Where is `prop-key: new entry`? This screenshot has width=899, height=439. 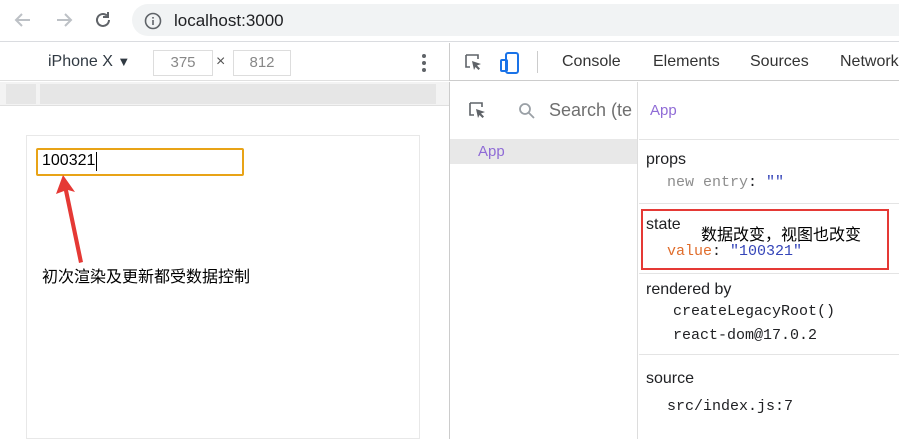 prop-key: new entry is located at coordinates (708, 182).